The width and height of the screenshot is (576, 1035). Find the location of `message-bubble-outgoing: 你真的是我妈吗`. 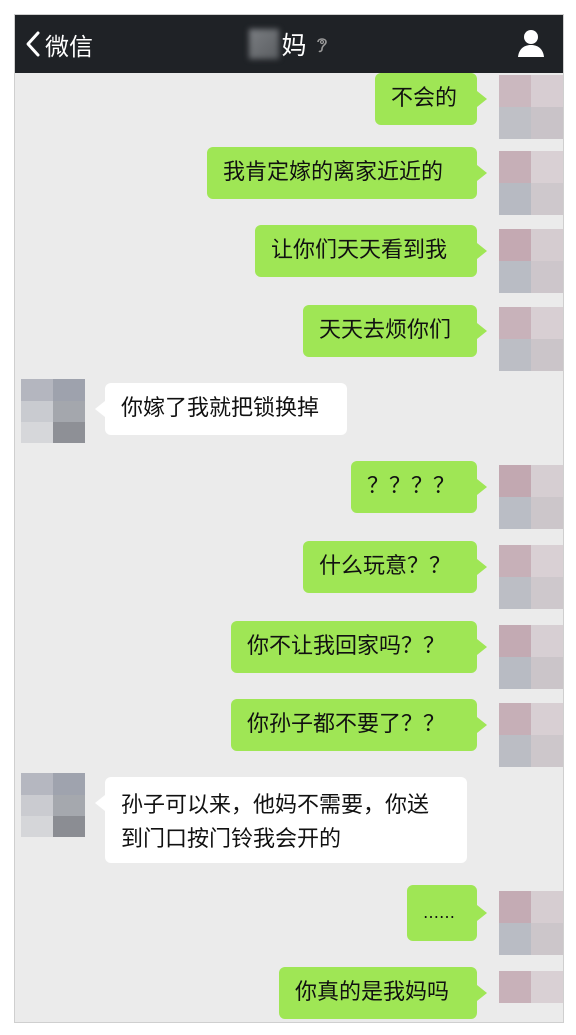

message-bubble-outgoing: 你真的是我妈吗 is located at coordinates (378, 993).